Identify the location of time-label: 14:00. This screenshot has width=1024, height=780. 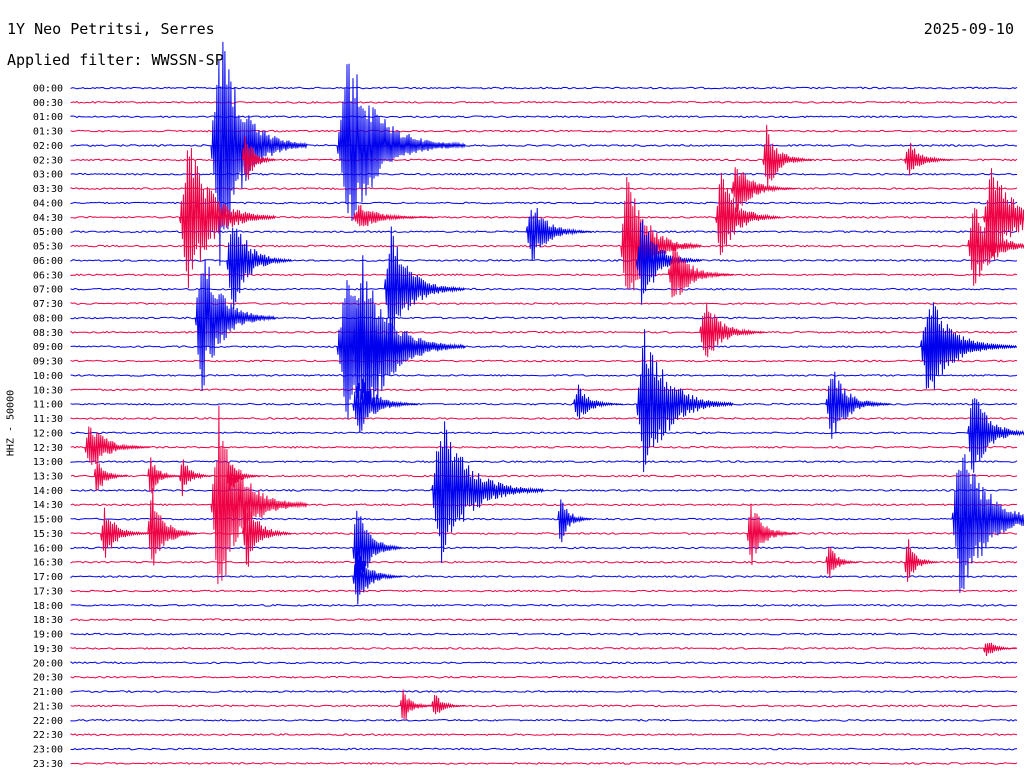
(48, 491).